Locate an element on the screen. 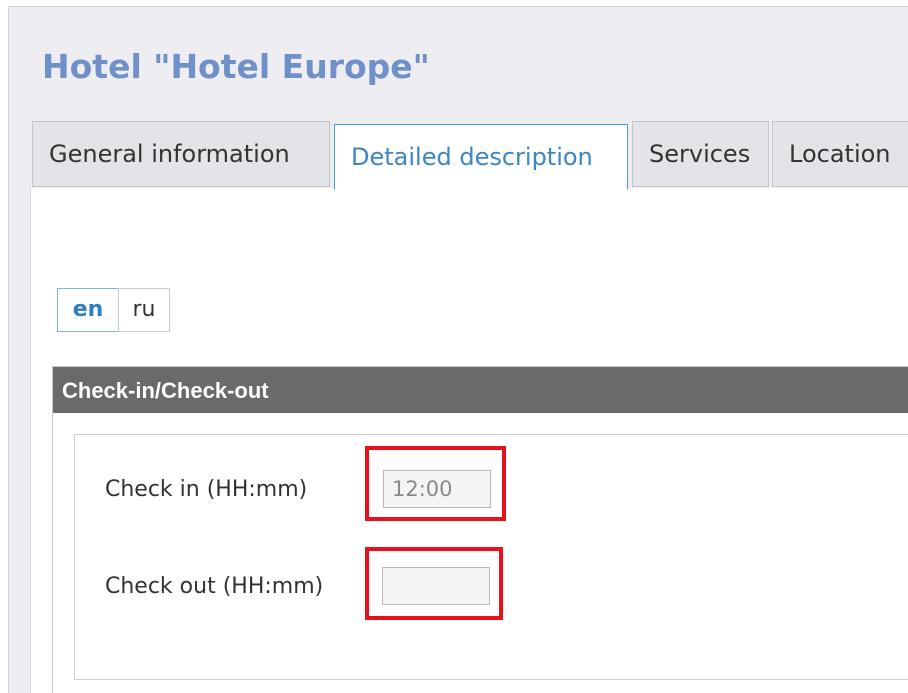  page-title: Hotel "Hotel Europe" is located at coordinates (236, 66).